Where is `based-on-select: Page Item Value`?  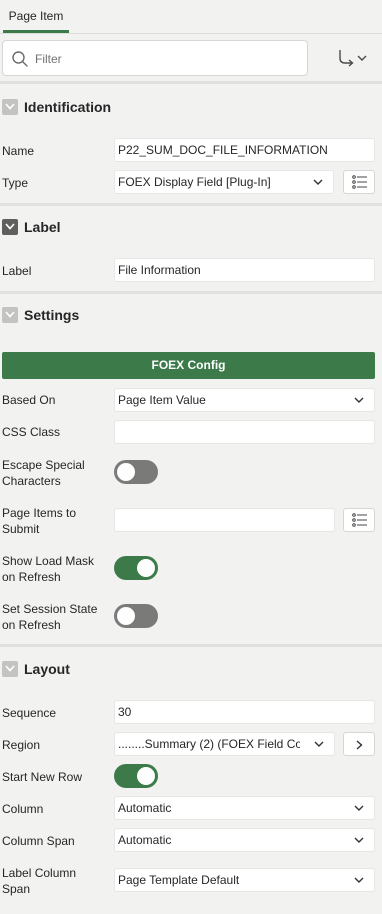
based-on-select: Page Item Value is located at coordinates (244, 400).